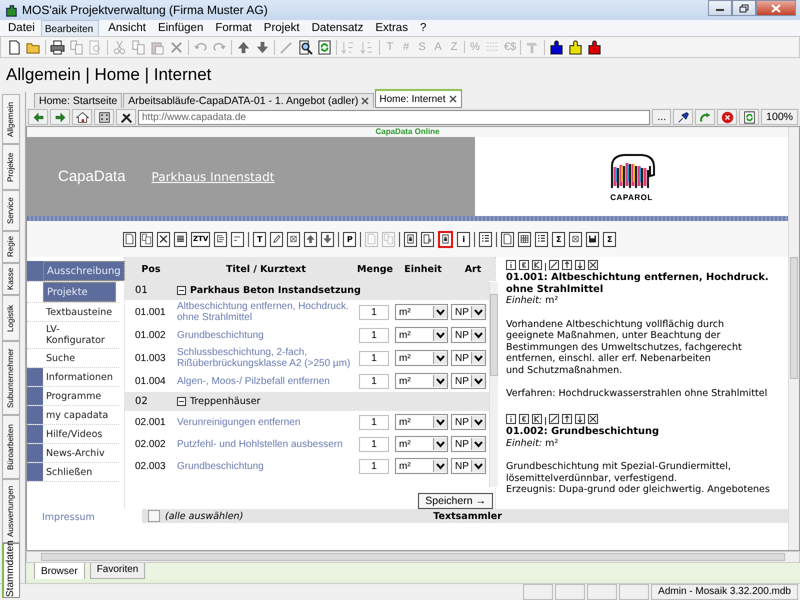 The height and width of the screenshot is (600, 800). Describe the element at coordinates (57, 47) in the screenshot. I see `printer-icon` at that location.